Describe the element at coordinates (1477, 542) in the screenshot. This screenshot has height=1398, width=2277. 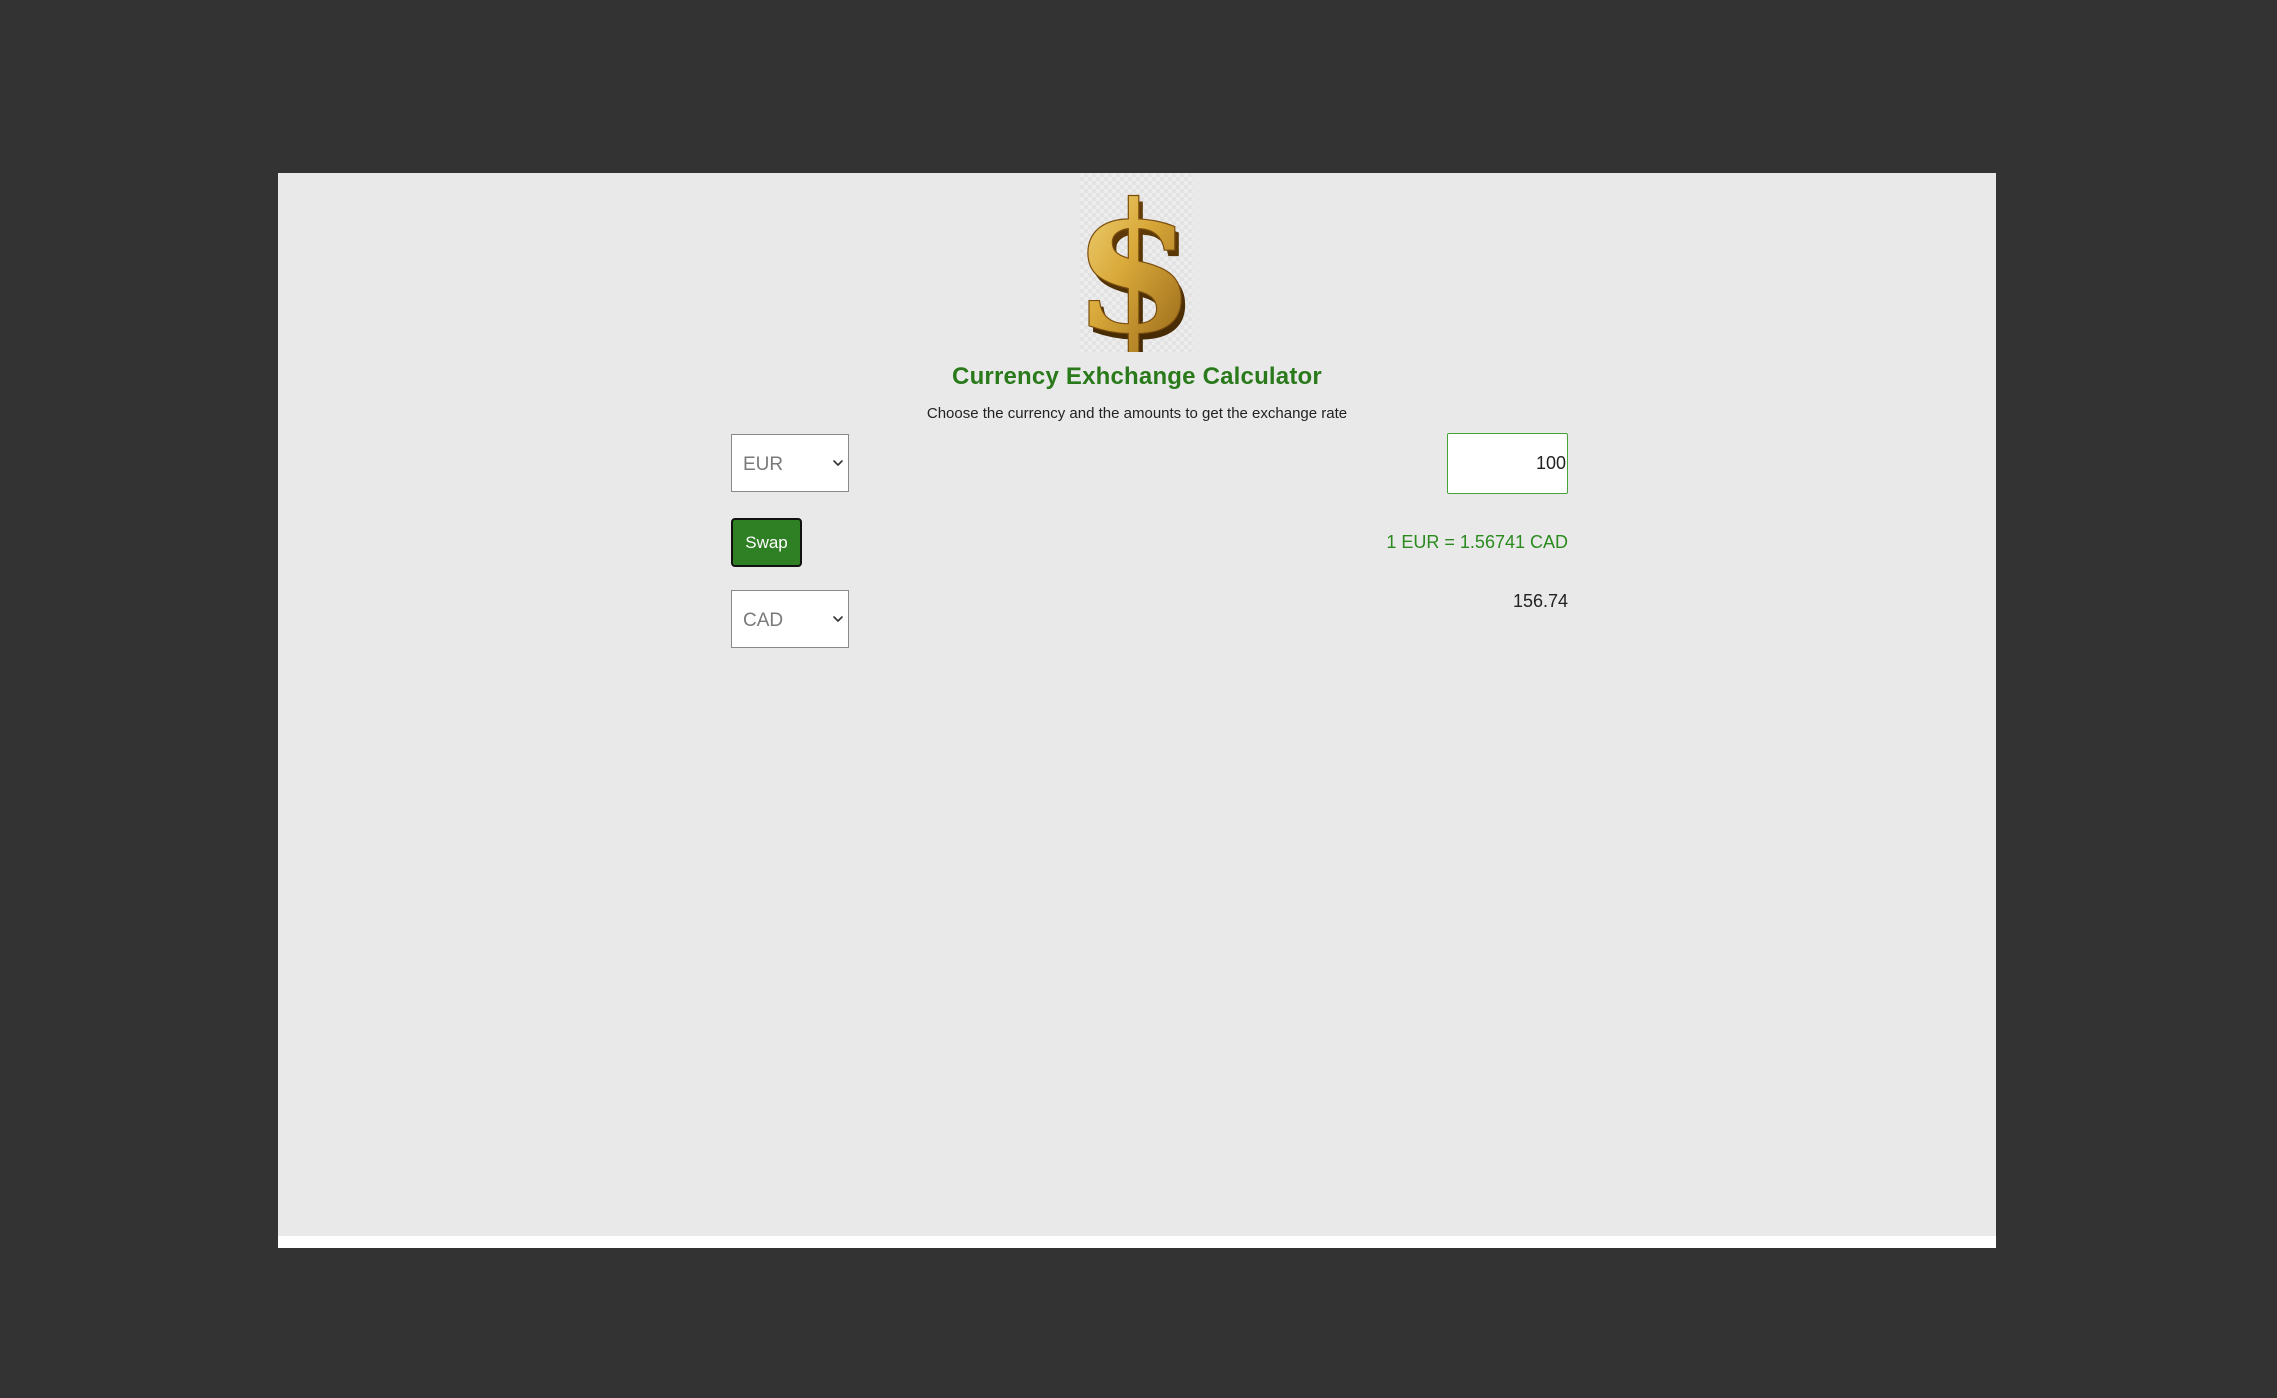
I see `exchange-rate-text: 1 EUR = 1.56741 CAD` at that location.